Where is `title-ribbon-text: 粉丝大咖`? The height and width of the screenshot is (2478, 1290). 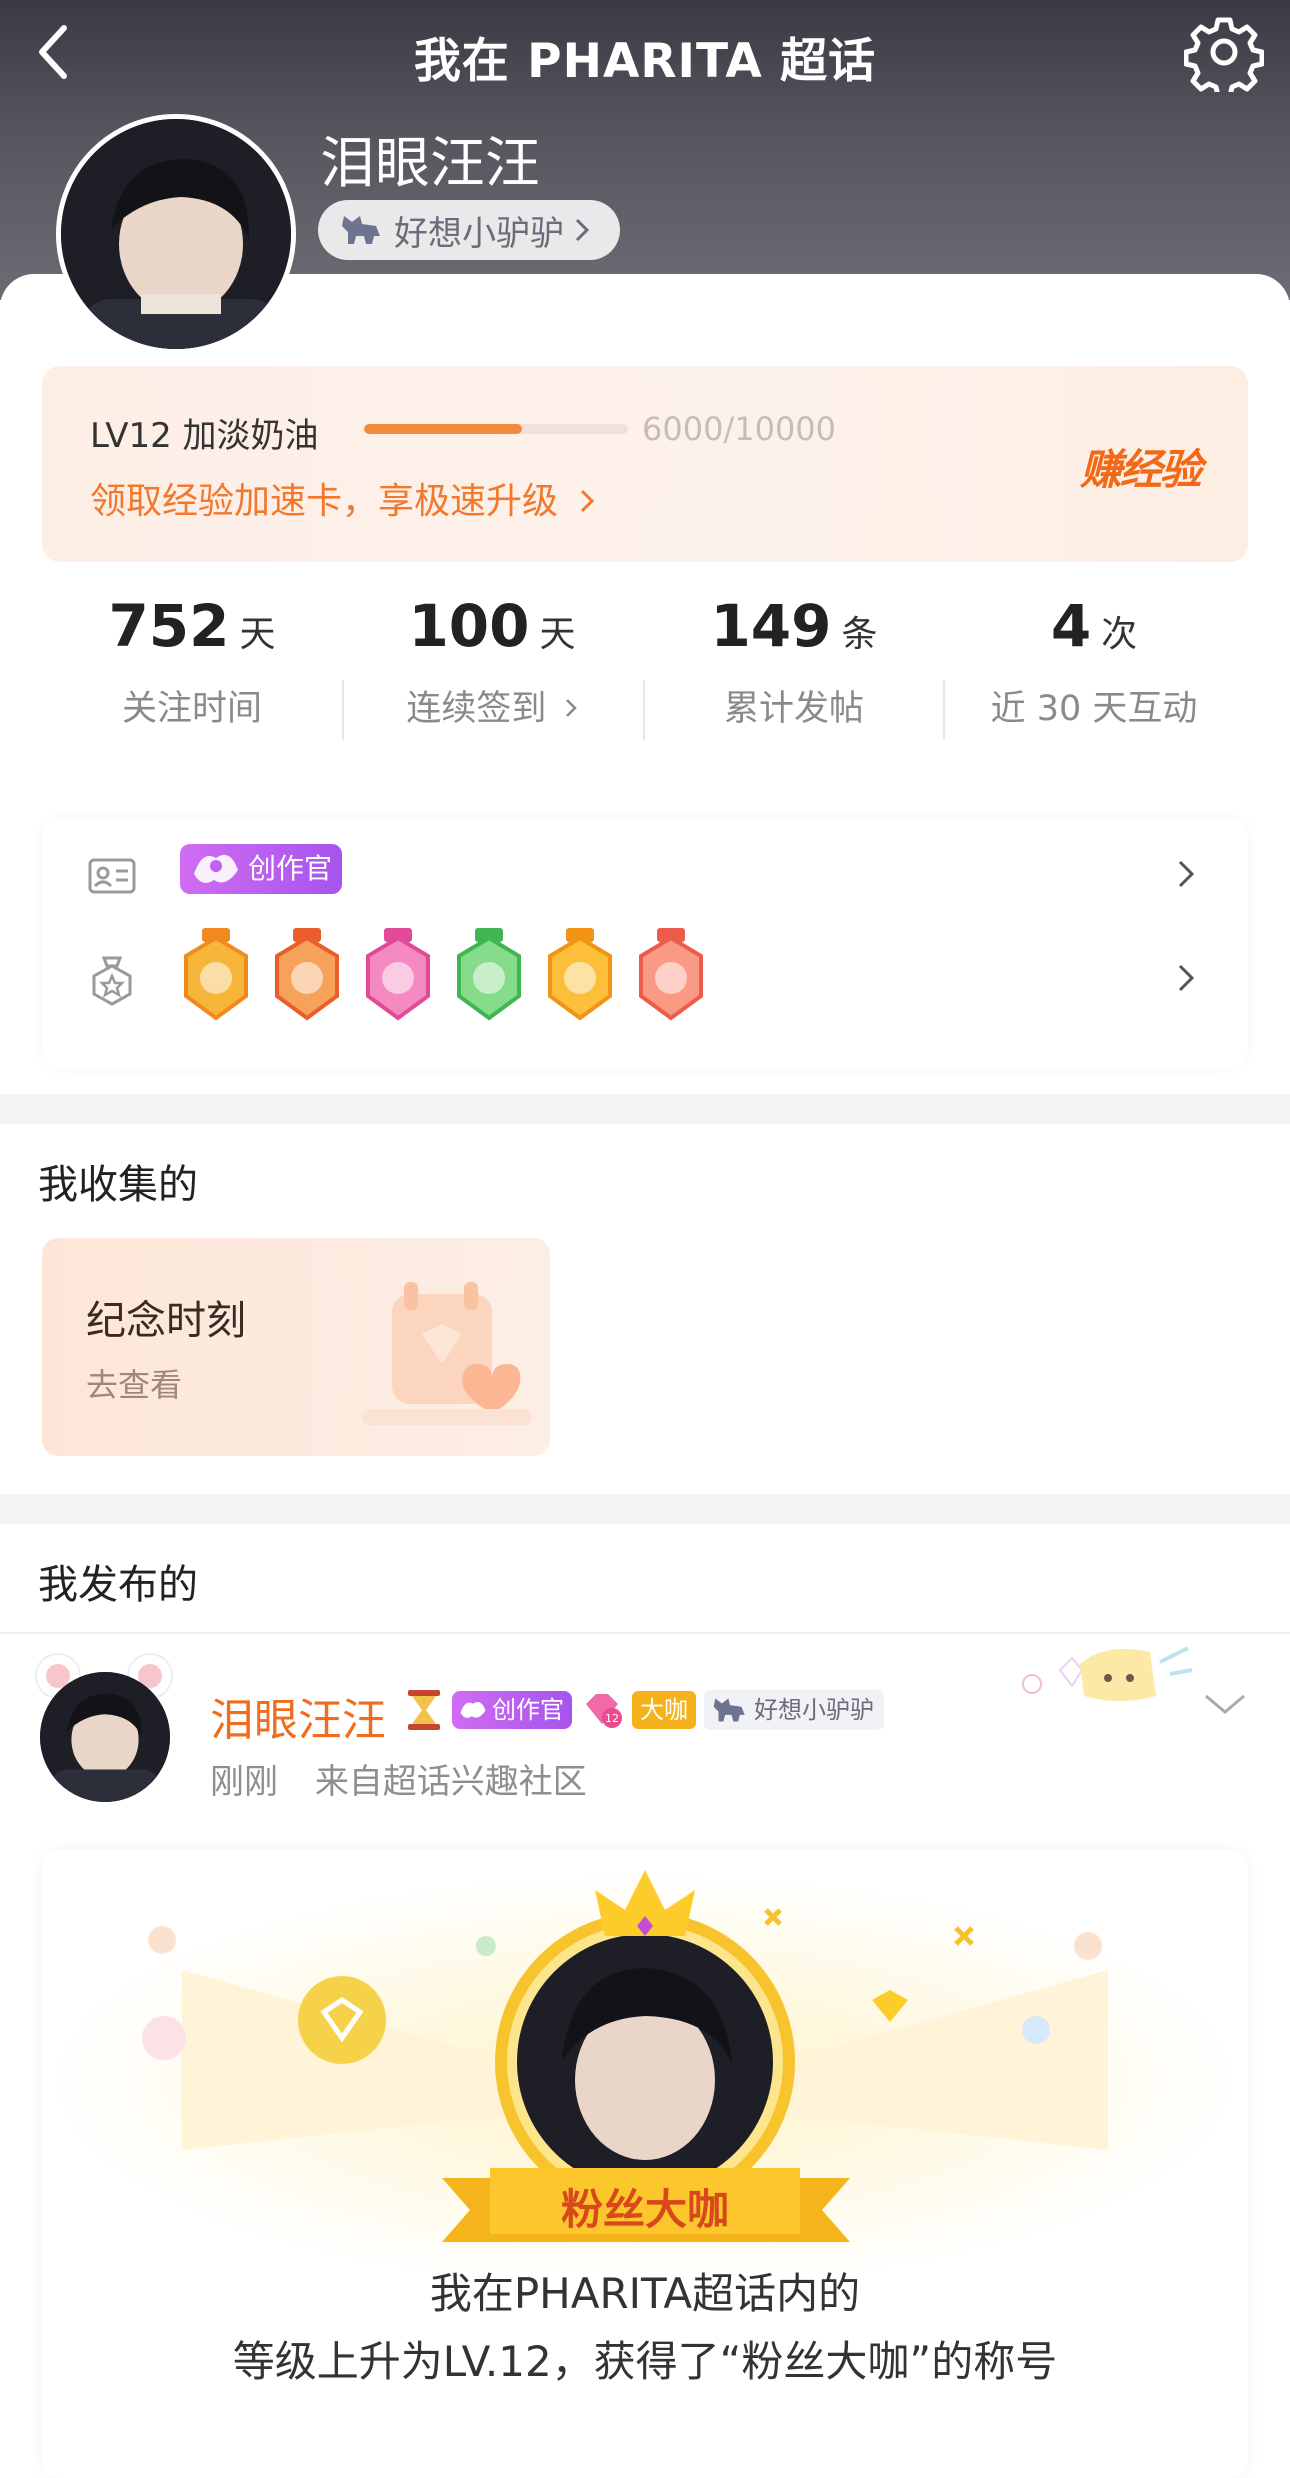 title-ribbon-text: 粉丝大咖 is located at coordinates (644, 2209).